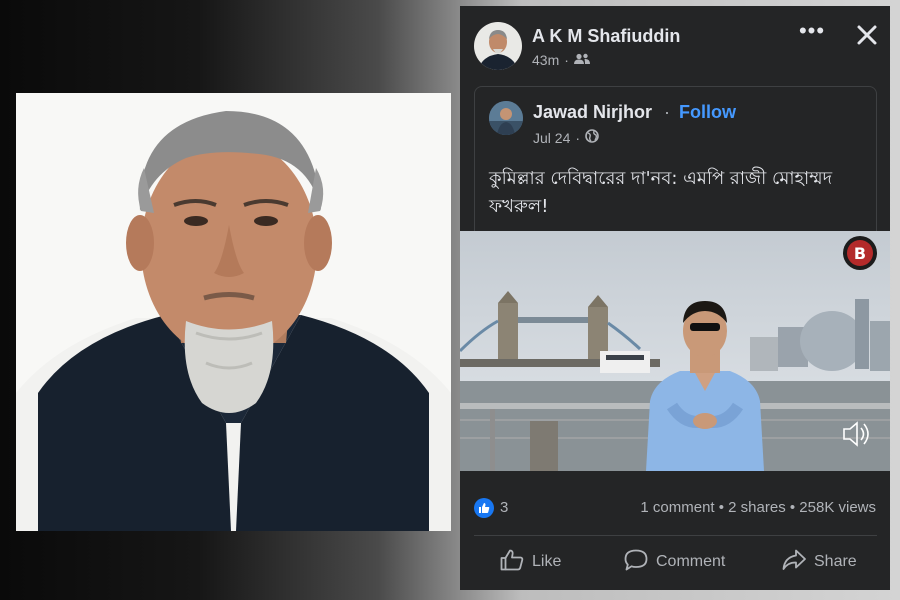 Image resolution: width=900 pixels, height=600 pixels. Describe the element at coordinates (860, 253) in the screenshot. I see `channel-logo: B` at that location.